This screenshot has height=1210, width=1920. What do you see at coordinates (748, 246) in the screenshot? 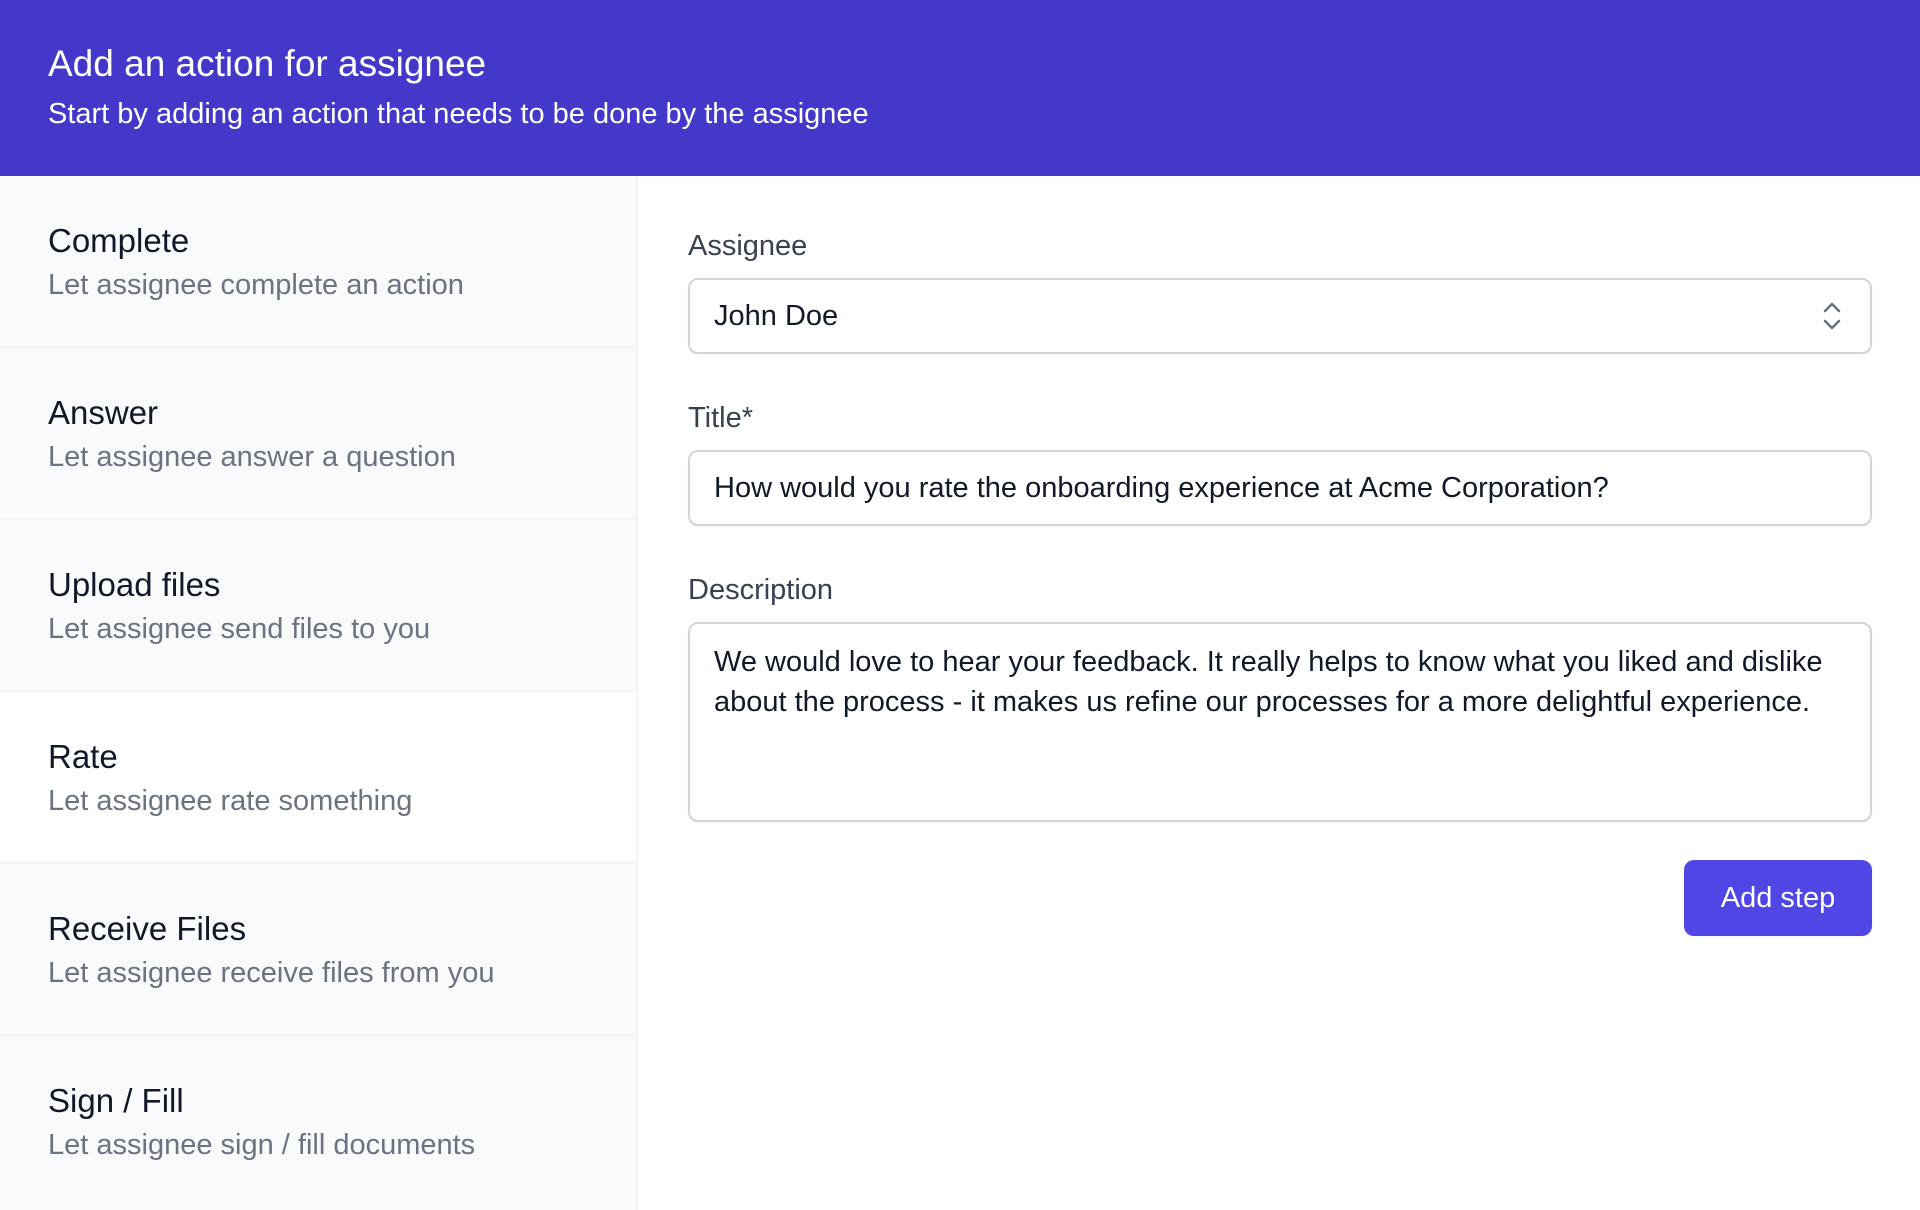
I see `assignee-label: Assignee` at bounding box center [748, 246].